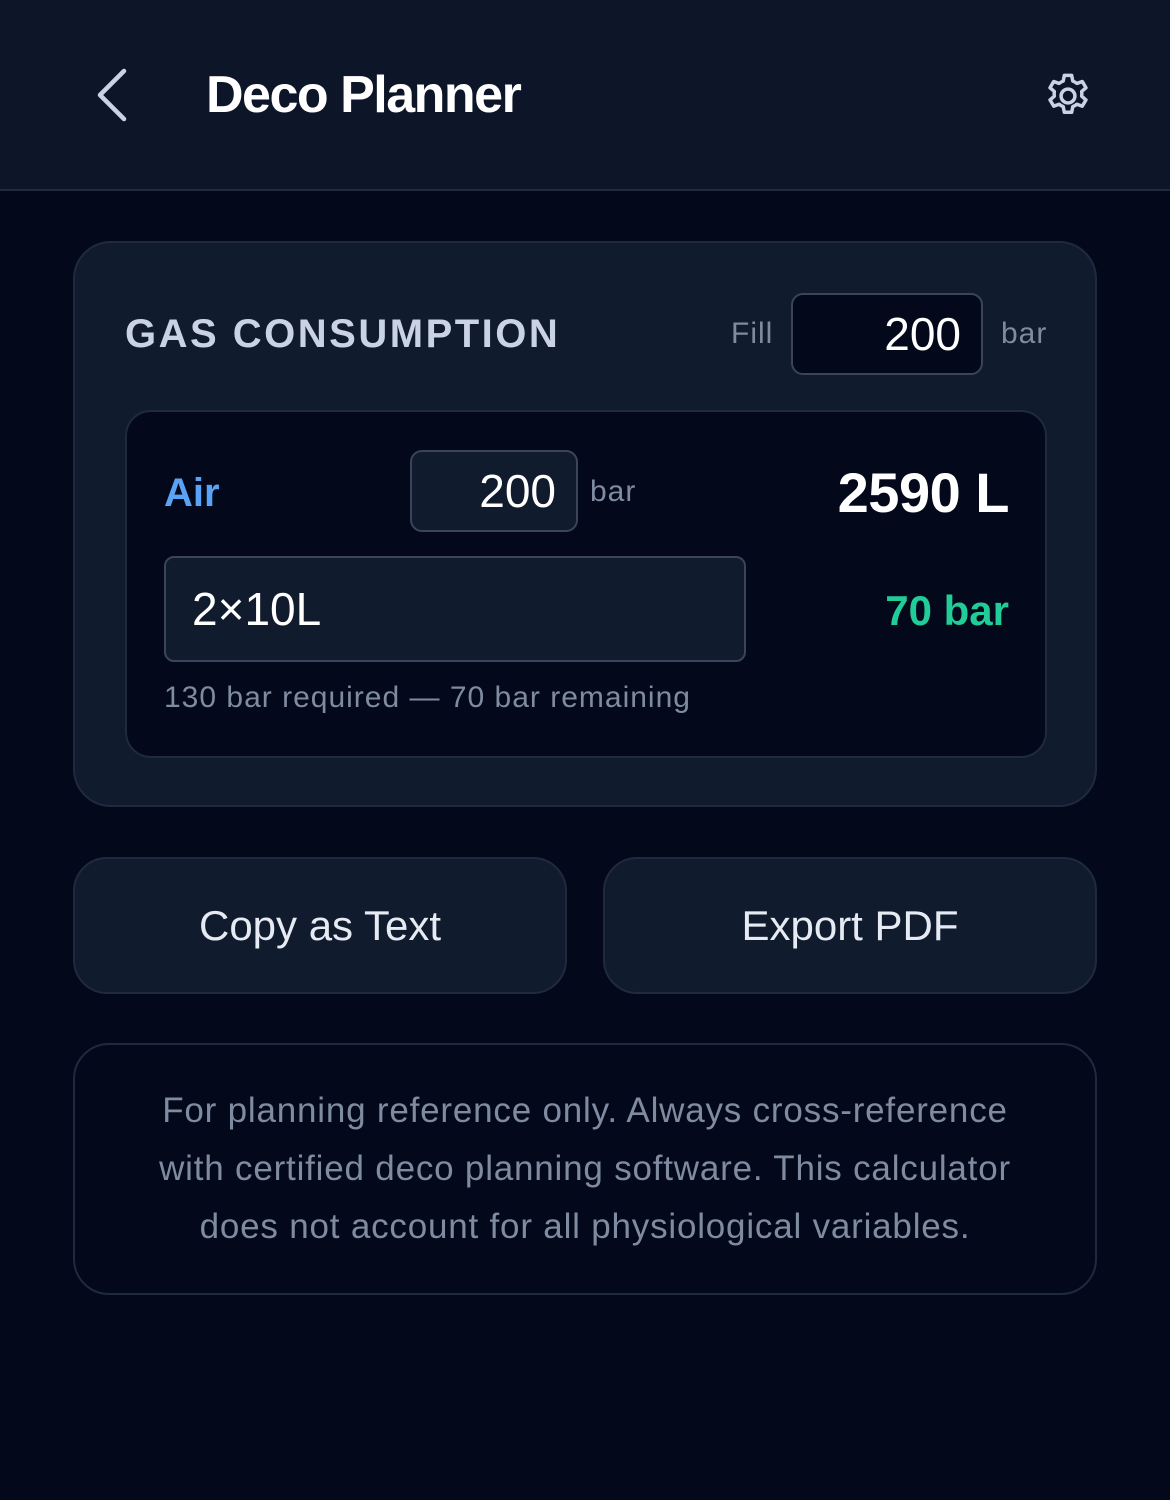  What do you see at coordinates (613, 491) in the screenshot?
I see `gas-pressure-unit: bar` at bounding box center [613, 491].